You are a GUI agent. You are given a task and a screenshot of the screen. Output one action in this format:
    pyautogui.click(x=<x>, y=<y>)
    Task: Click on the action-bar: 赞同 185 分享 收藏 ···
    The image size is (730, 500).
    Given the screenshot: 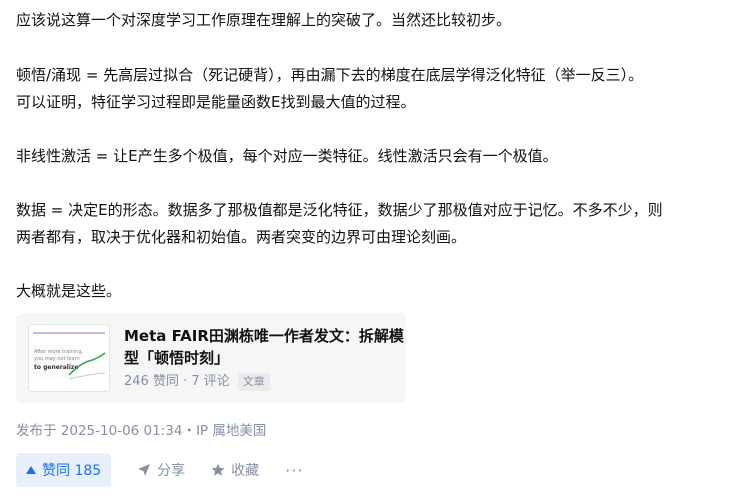 What is the action you would take?
    pyautogui.click(x=159, y=470)
    